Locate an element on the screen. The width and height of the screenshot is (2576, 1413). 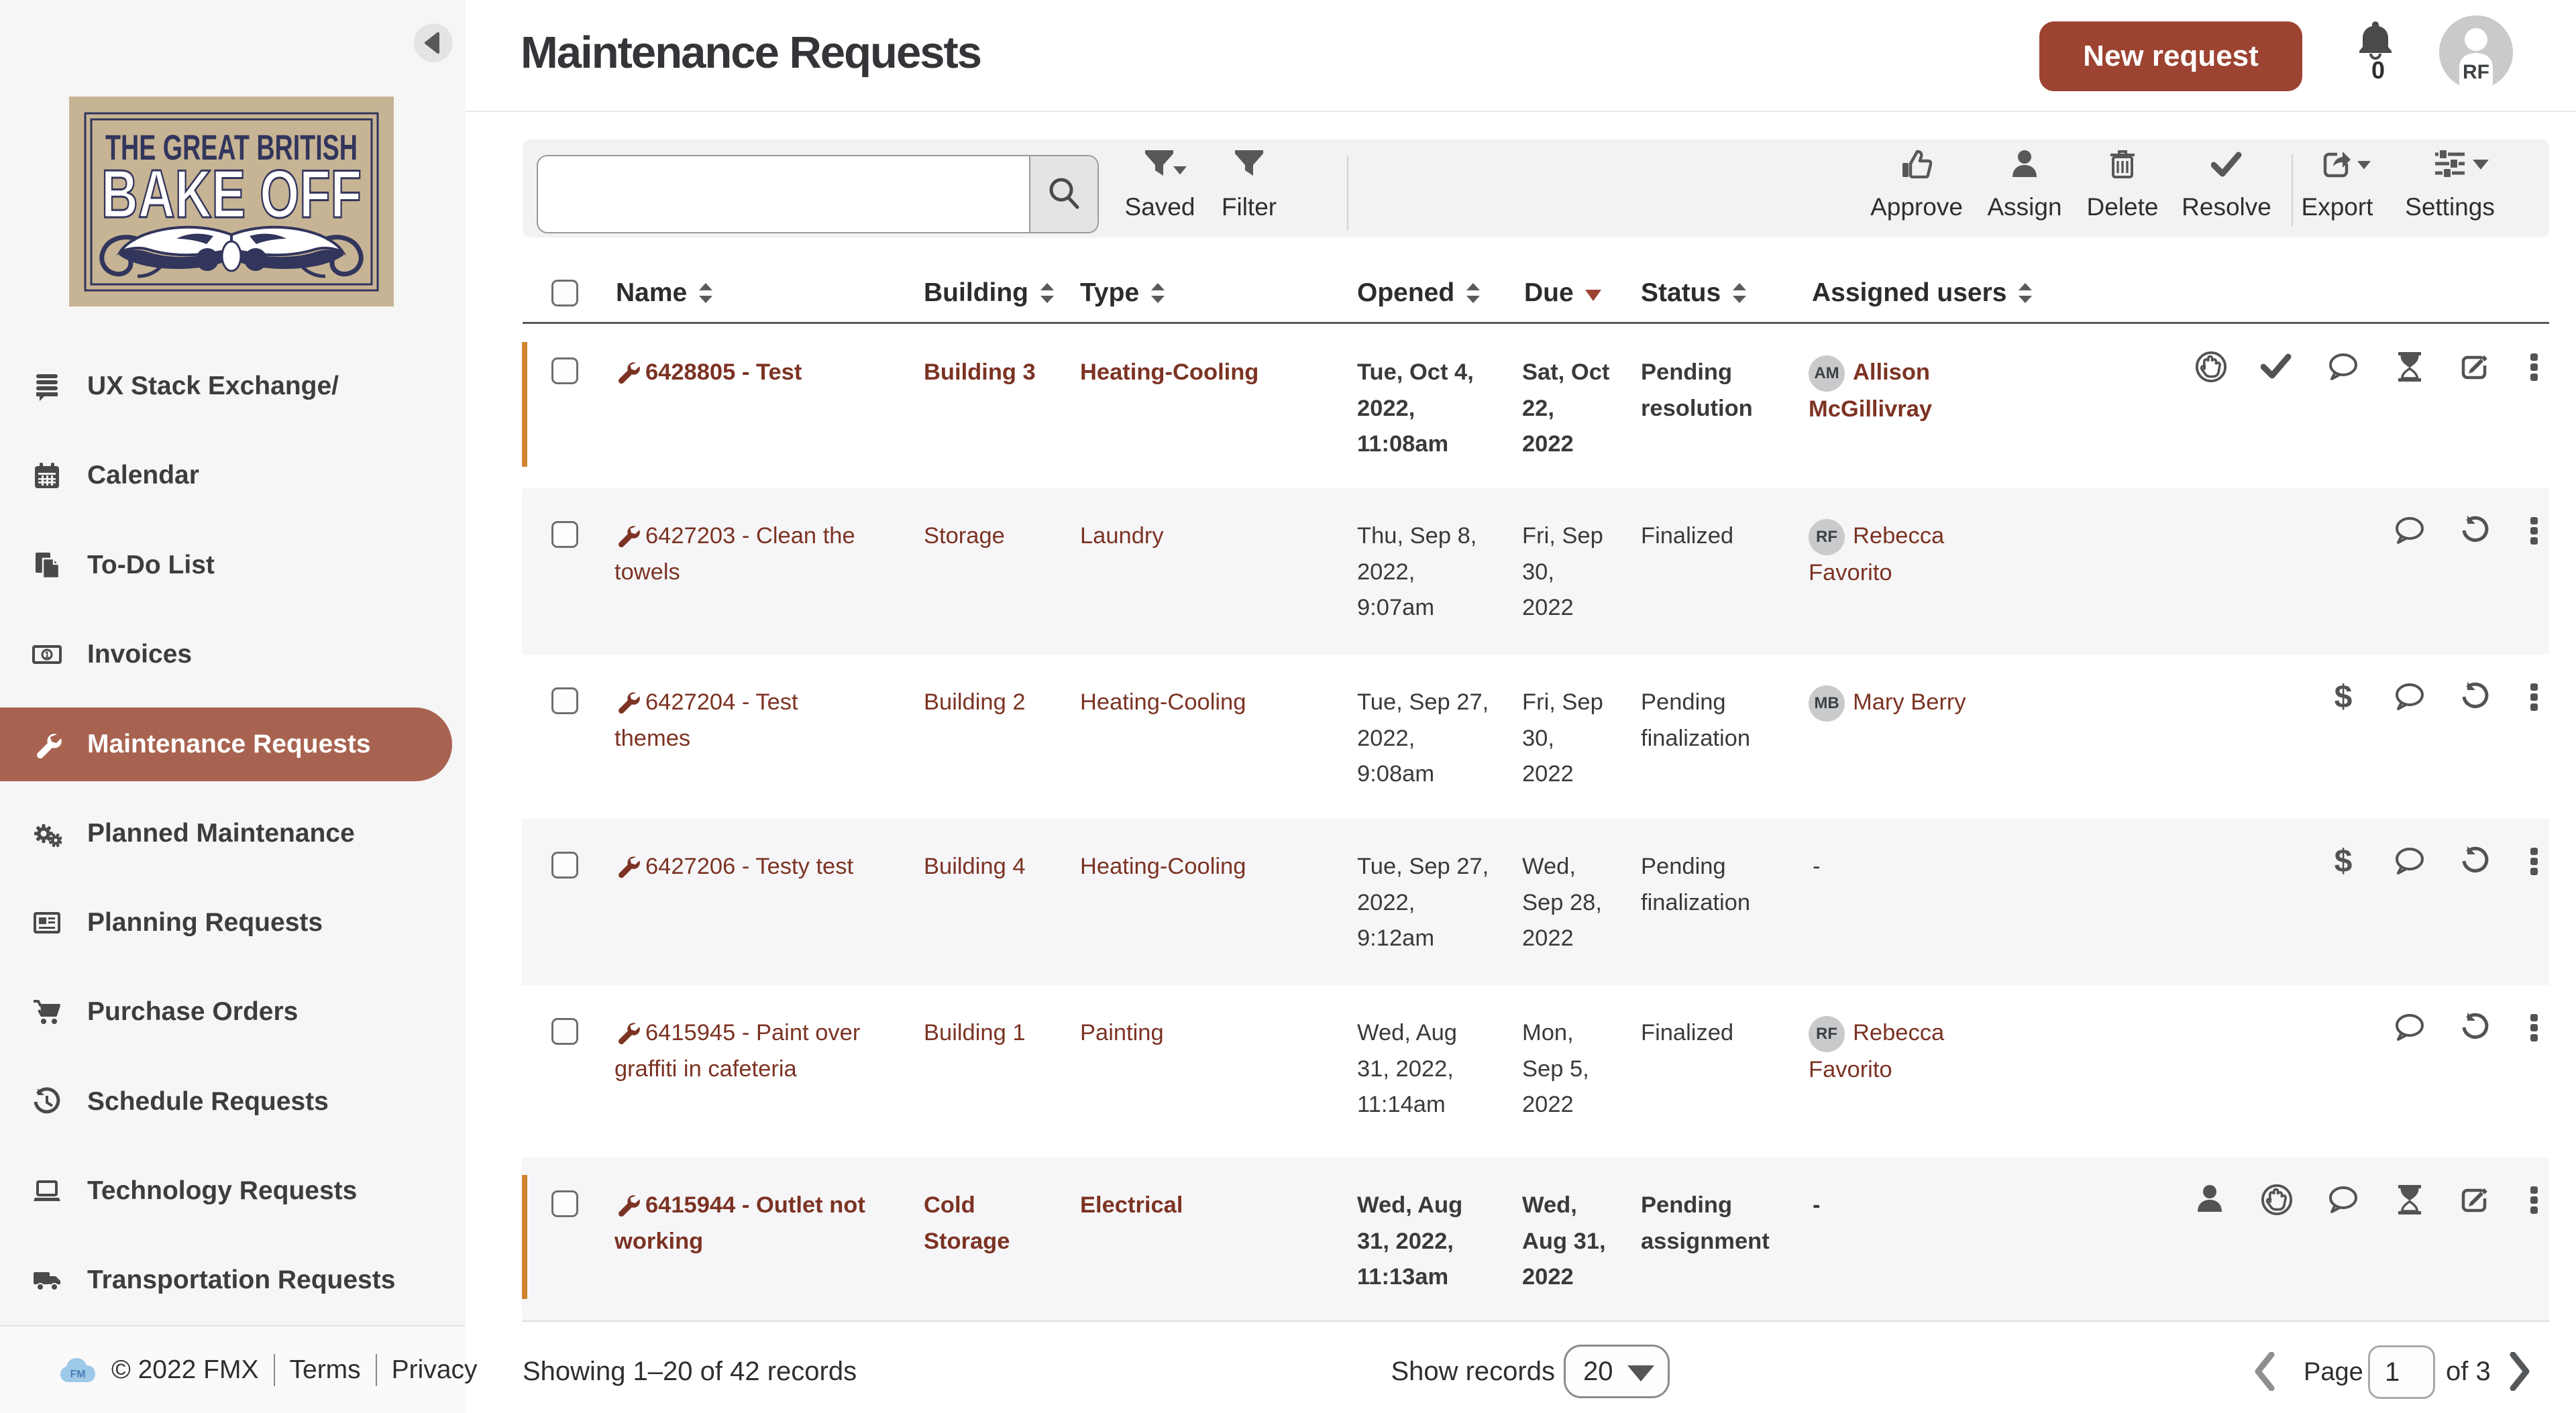
svg-text: 1 is located at coordinates (47, 654).